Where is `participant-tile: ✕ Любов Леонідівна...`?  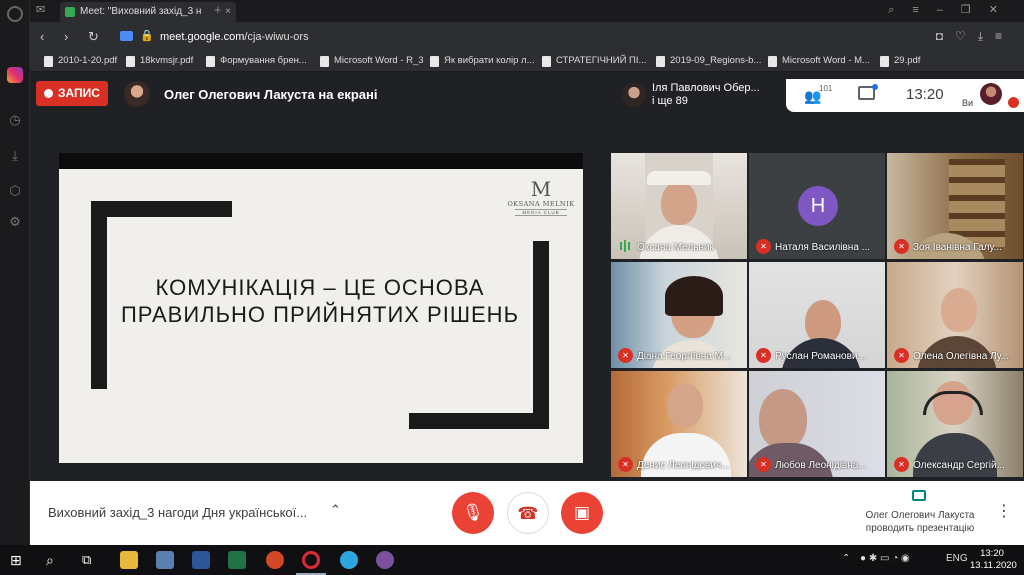
participant-tile: ✕ Любов Леонідівна... is located at coordinates (817, 424).